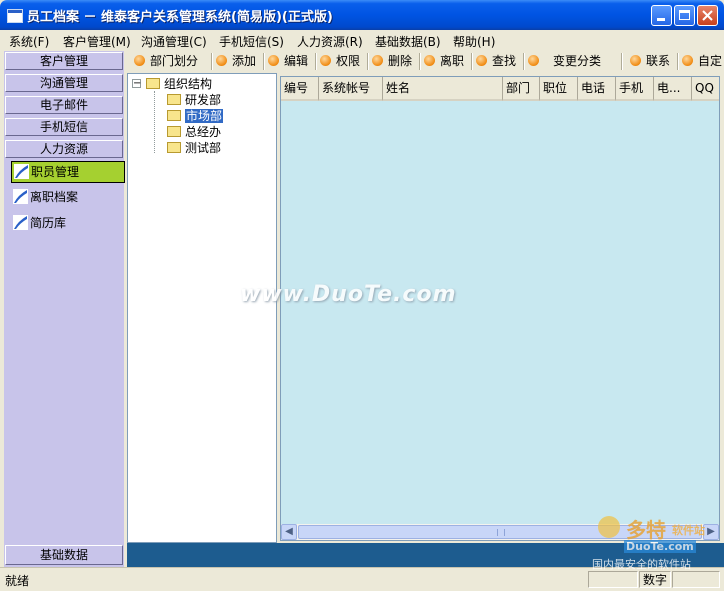 The height and width of the screenshot is (591, 724). What do you see at coordinates (154, 122) in the screenshot?
I see `tree-guide-line` at bounding box center [154, 122].